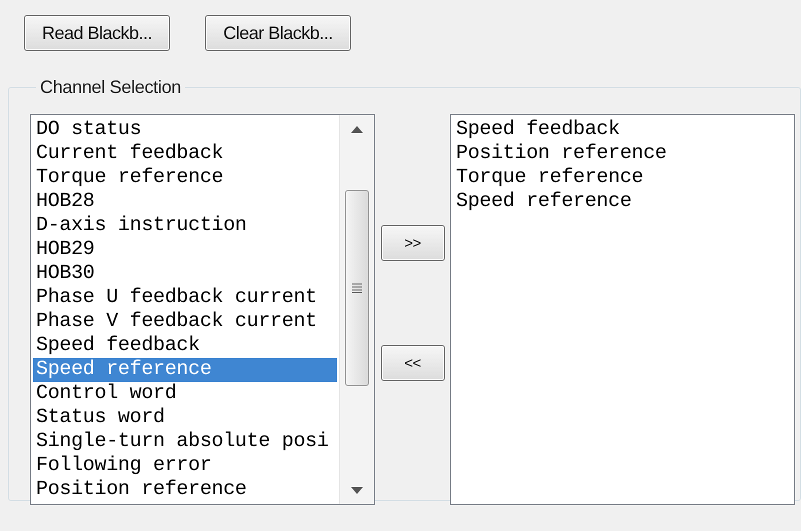  What do you see at coordinates (185, 226) in the screenshot?
I see `list-item: D-axis instruction` at bounding box center [185, 226].